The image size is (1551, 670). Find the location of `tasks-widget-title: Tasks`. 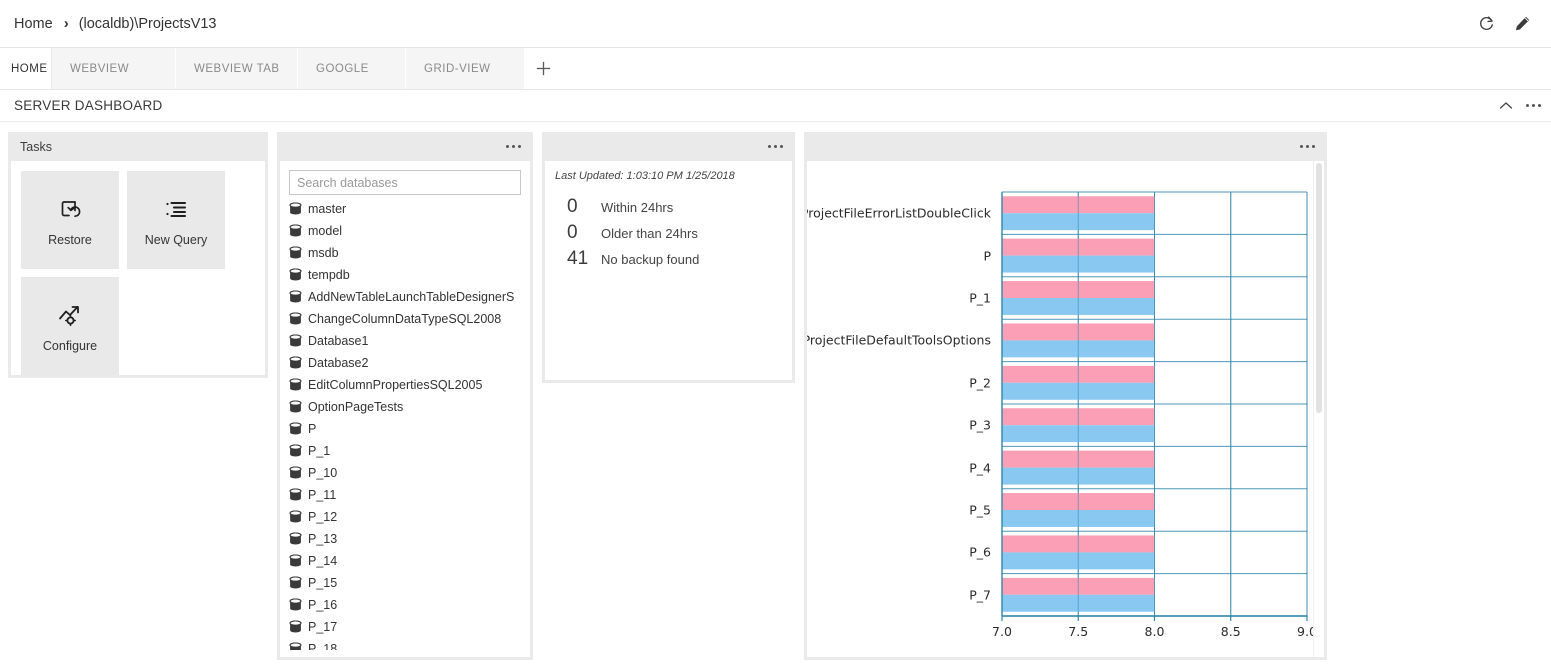

tasks-widget-title: Tasks is located at coordinates (36, 146).